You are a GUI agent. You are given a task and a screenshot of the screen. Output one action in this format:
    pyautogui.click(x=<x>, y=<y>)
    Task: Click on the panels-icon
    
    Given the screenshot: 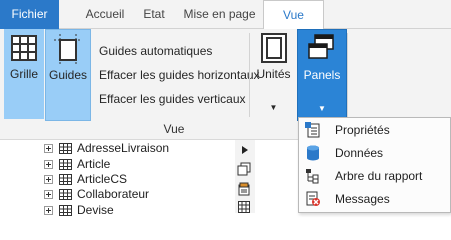 What is the action you would take?
    pyautogui.click(x=321, y=46)
    